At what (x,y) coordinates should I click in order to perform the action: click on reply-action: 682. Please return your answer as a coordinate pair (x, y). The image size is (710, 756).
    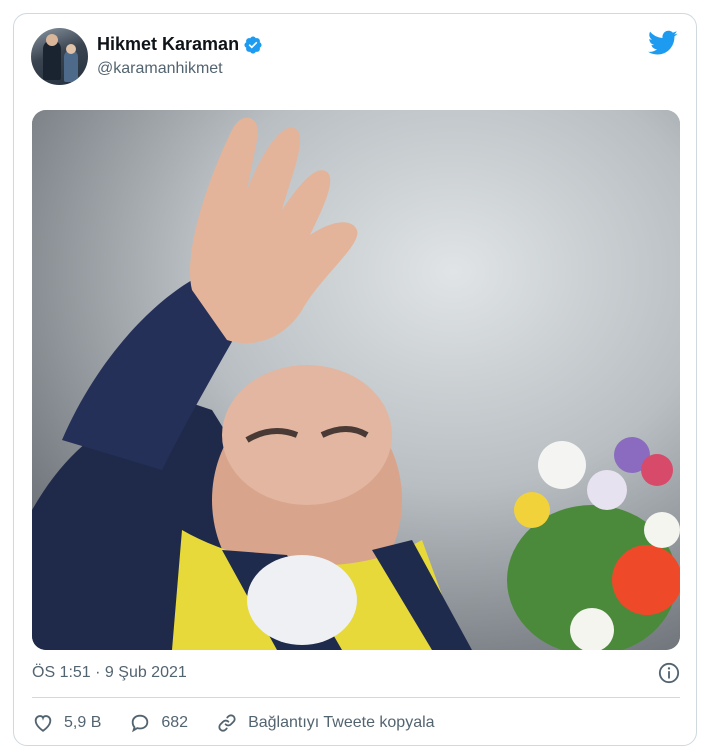
    Looking at the image, I should click on (158, 723).